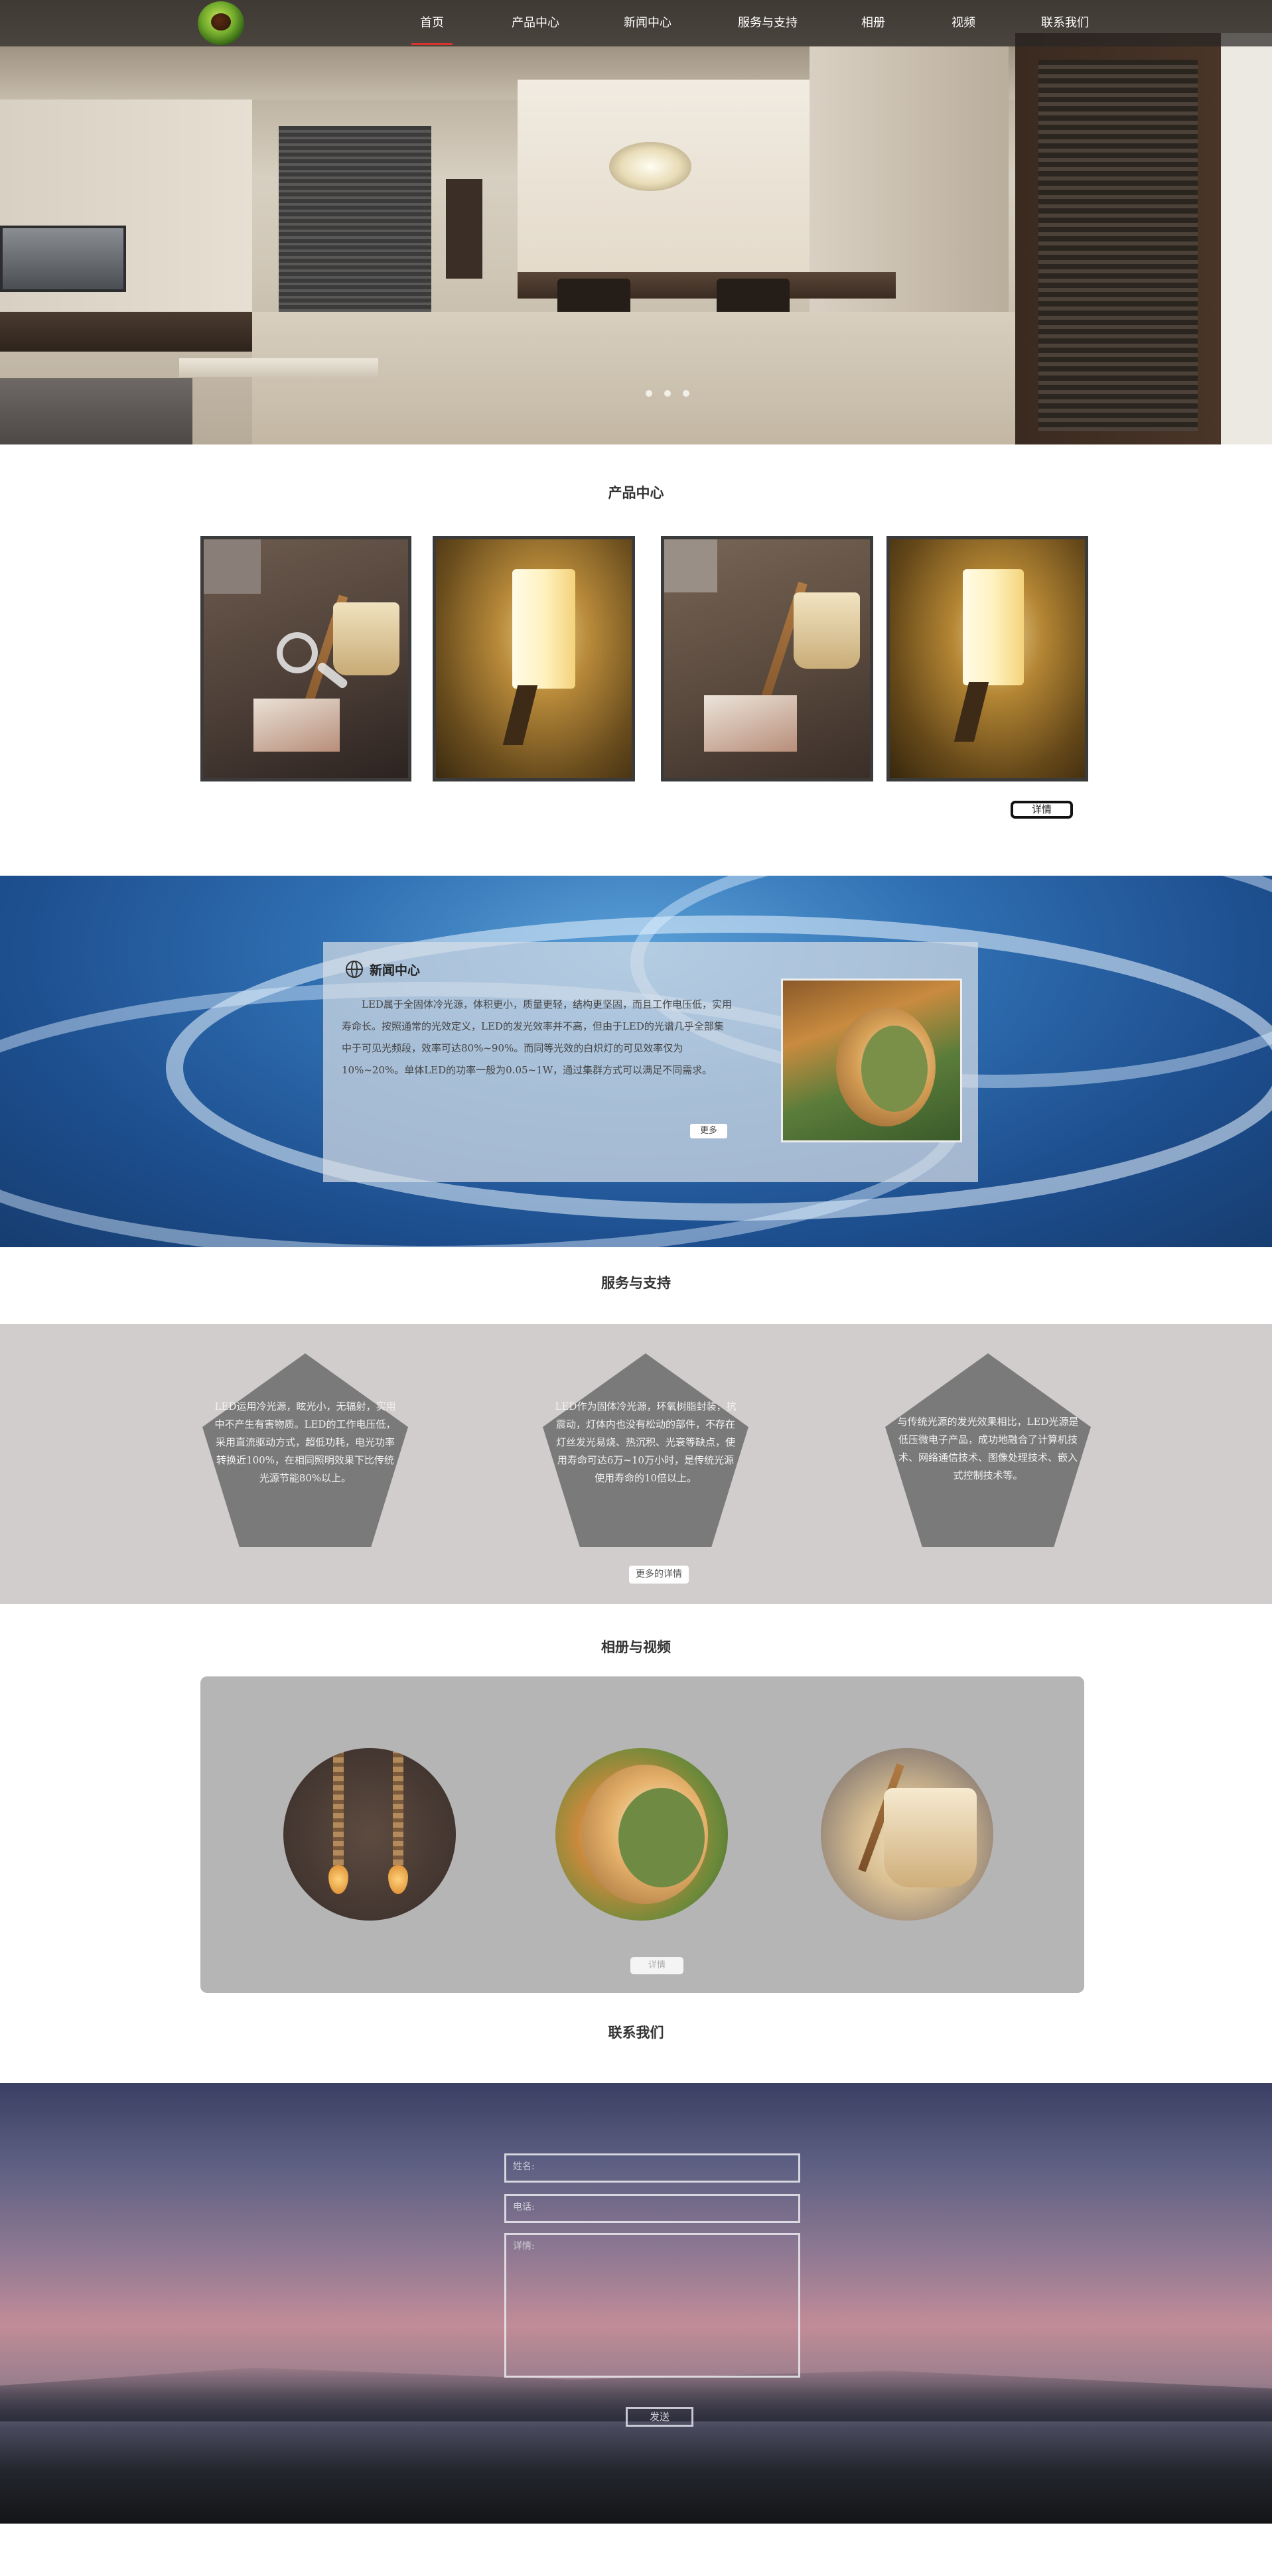 The image size is (1272, 2576). I want to click on leaf-logo-icon, so click(221, 23).